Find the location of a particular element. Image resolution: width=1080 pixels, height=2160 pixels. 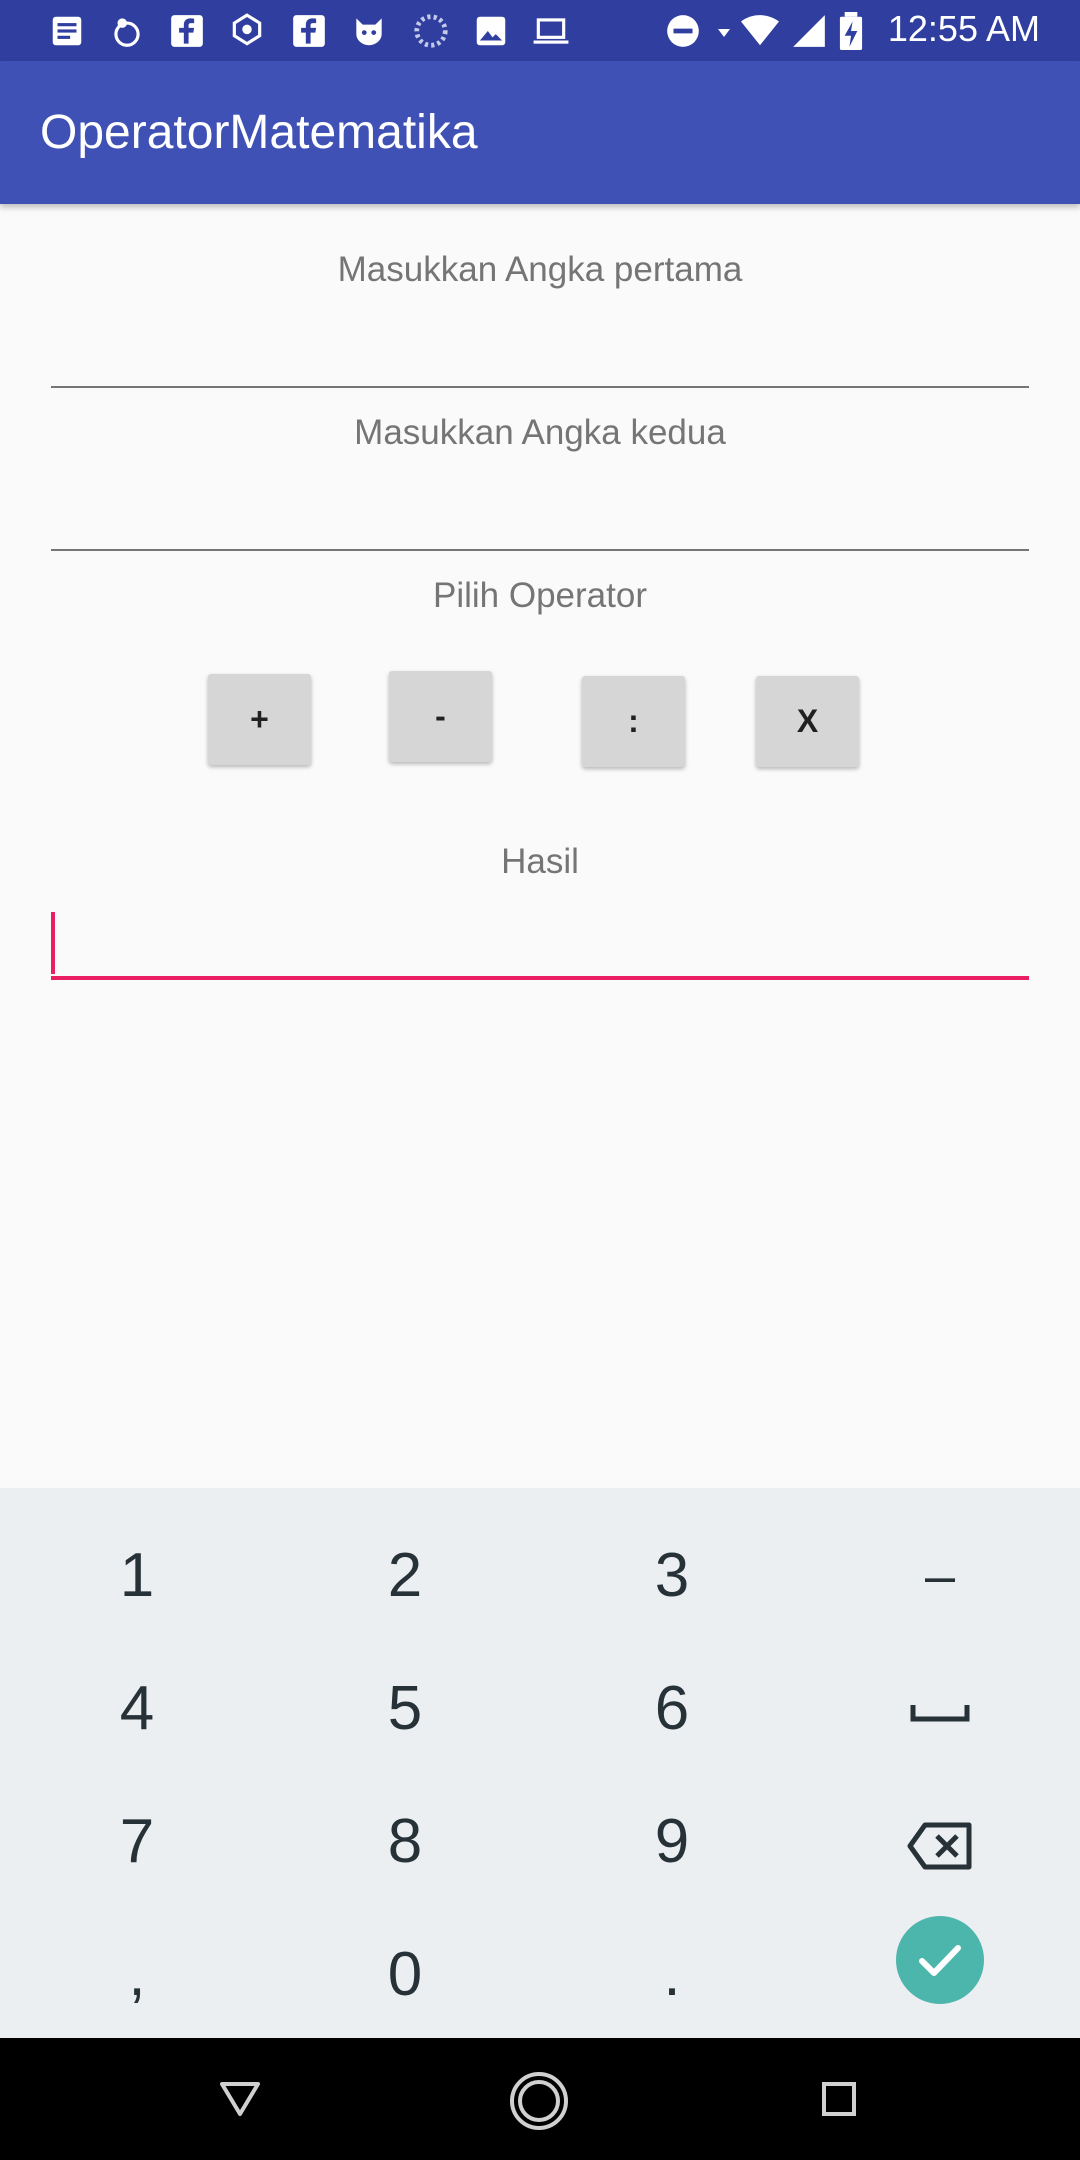

done-button is located at coordinates (940, 1960).